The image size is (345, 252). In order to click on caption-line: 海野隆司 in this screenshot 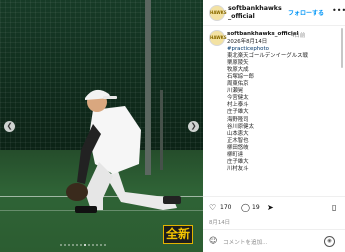, I will do `click(238, 119)`.